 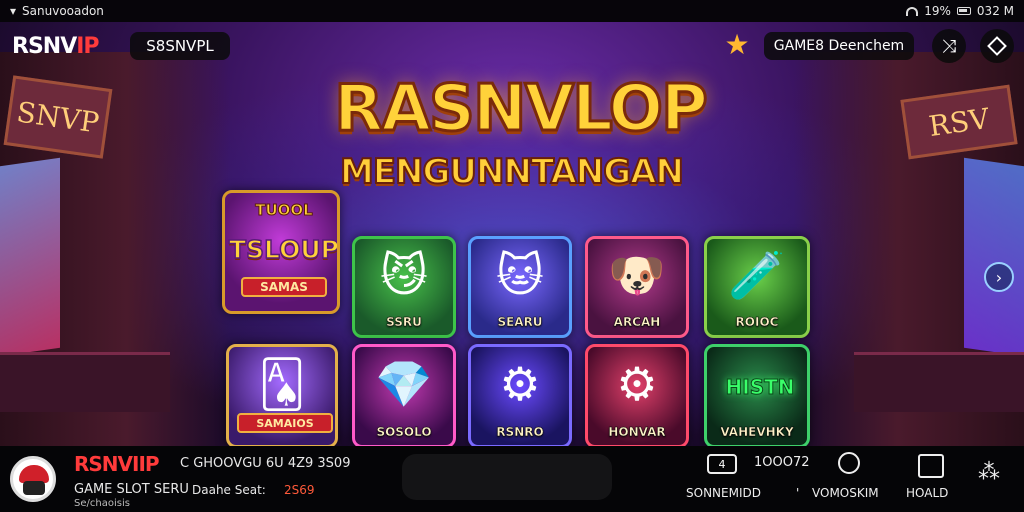 I want to click on cat-icon: 🐱, so click(x=520, y=275).